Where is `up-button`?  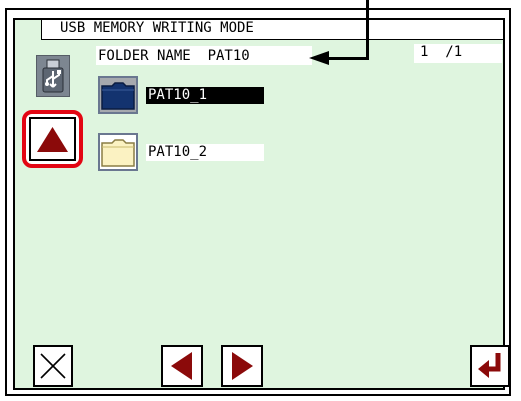 up-button is located at coordinates (52, 139).